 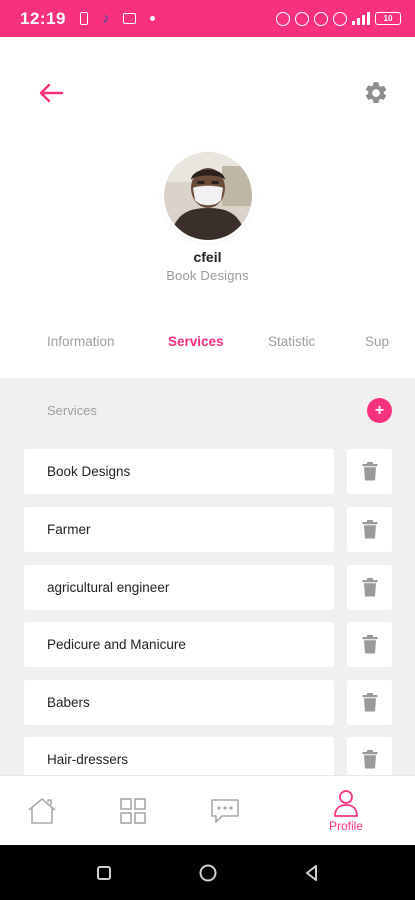 What do you see at coordinates (179, 529) in the screenshot?
I see `service-item: Farmer` at bounding box center [179, 529].